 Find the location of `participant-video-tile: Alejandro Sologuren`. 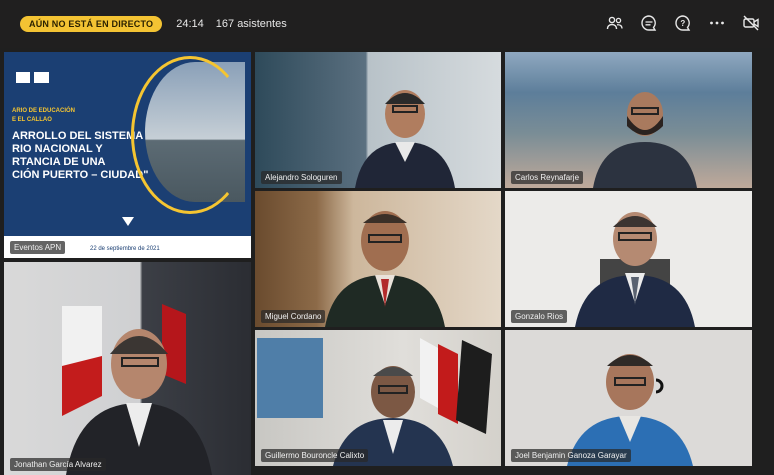

participant-video-tile: Alejandro Sologuren is located at coordinates (378, 120).